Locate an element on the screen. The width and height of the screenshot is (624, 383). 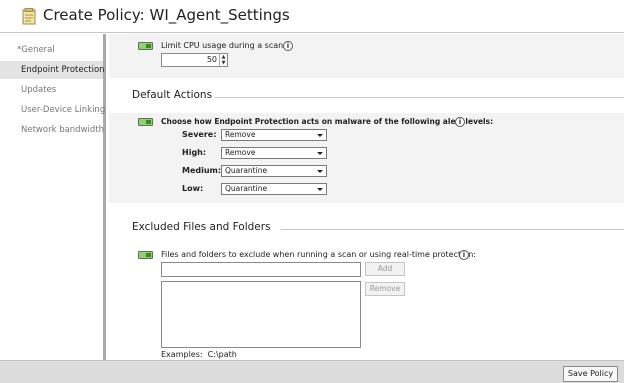
sidebar-item-label: Network bandwidth is located at coordinates (63, 130).